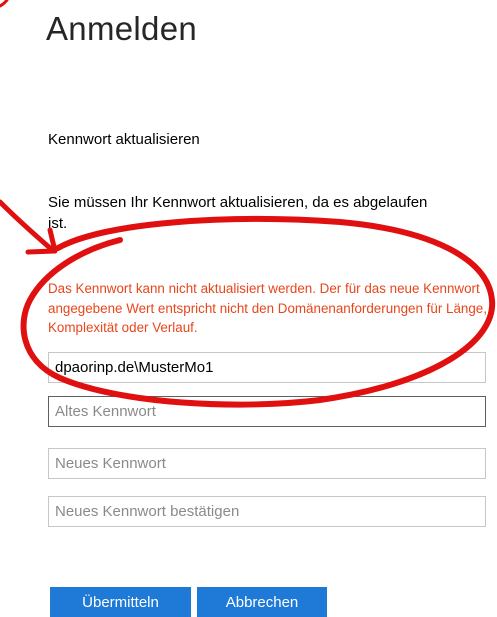  What do you see at coordinates (4, 4) in the screenshot?
I see `annotation-top-mark` at bounding box center [4, 4].